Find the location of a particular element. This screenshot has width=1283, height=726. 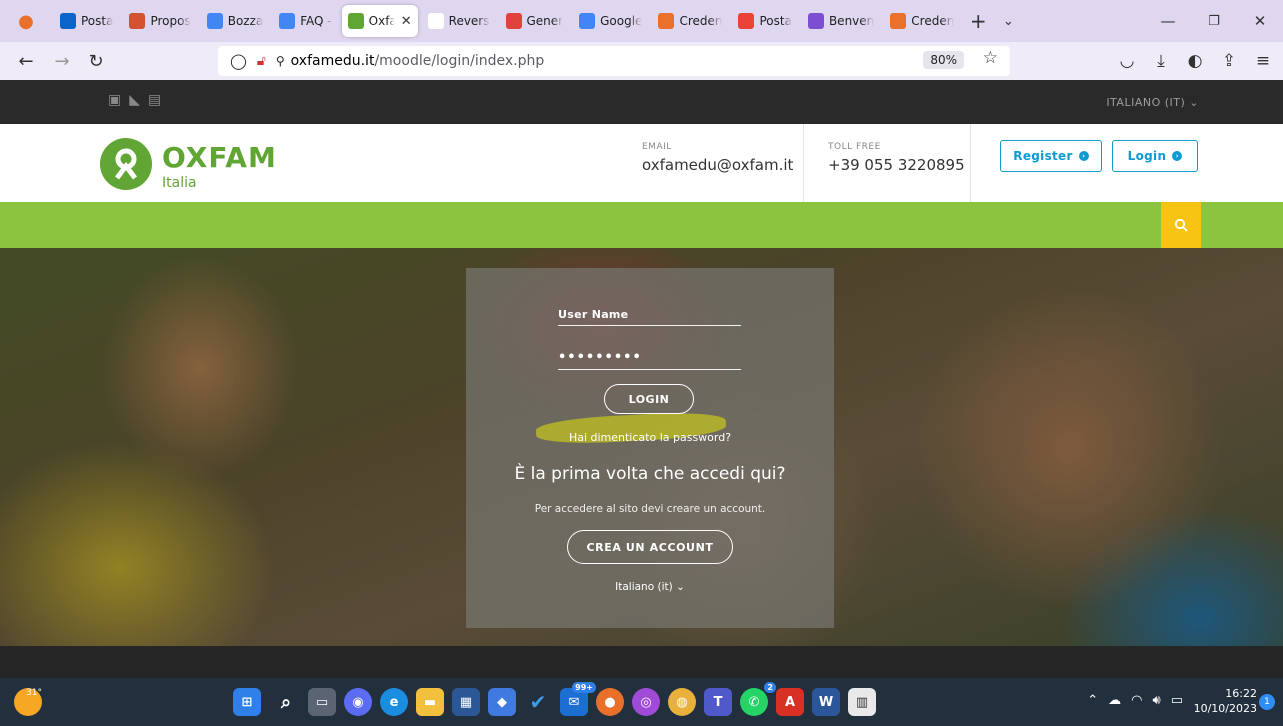

insecure-lock-icon: 🔓︎ is located at coordinates (261, 61).